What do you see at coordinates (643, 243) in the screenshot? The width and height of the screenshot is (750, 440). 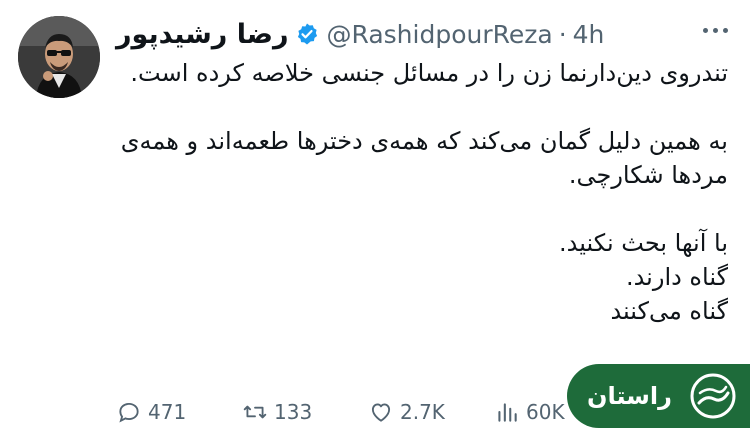 I see `tweet-paragraph: با آنها بحث نکنید.` at bounding box center [643, 243].